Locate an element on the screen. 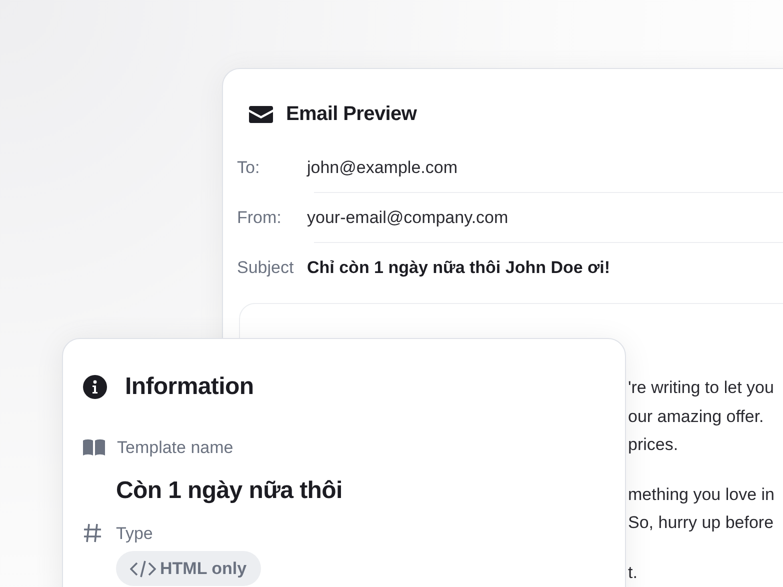  info-icon is located at coordinates (95, 387).